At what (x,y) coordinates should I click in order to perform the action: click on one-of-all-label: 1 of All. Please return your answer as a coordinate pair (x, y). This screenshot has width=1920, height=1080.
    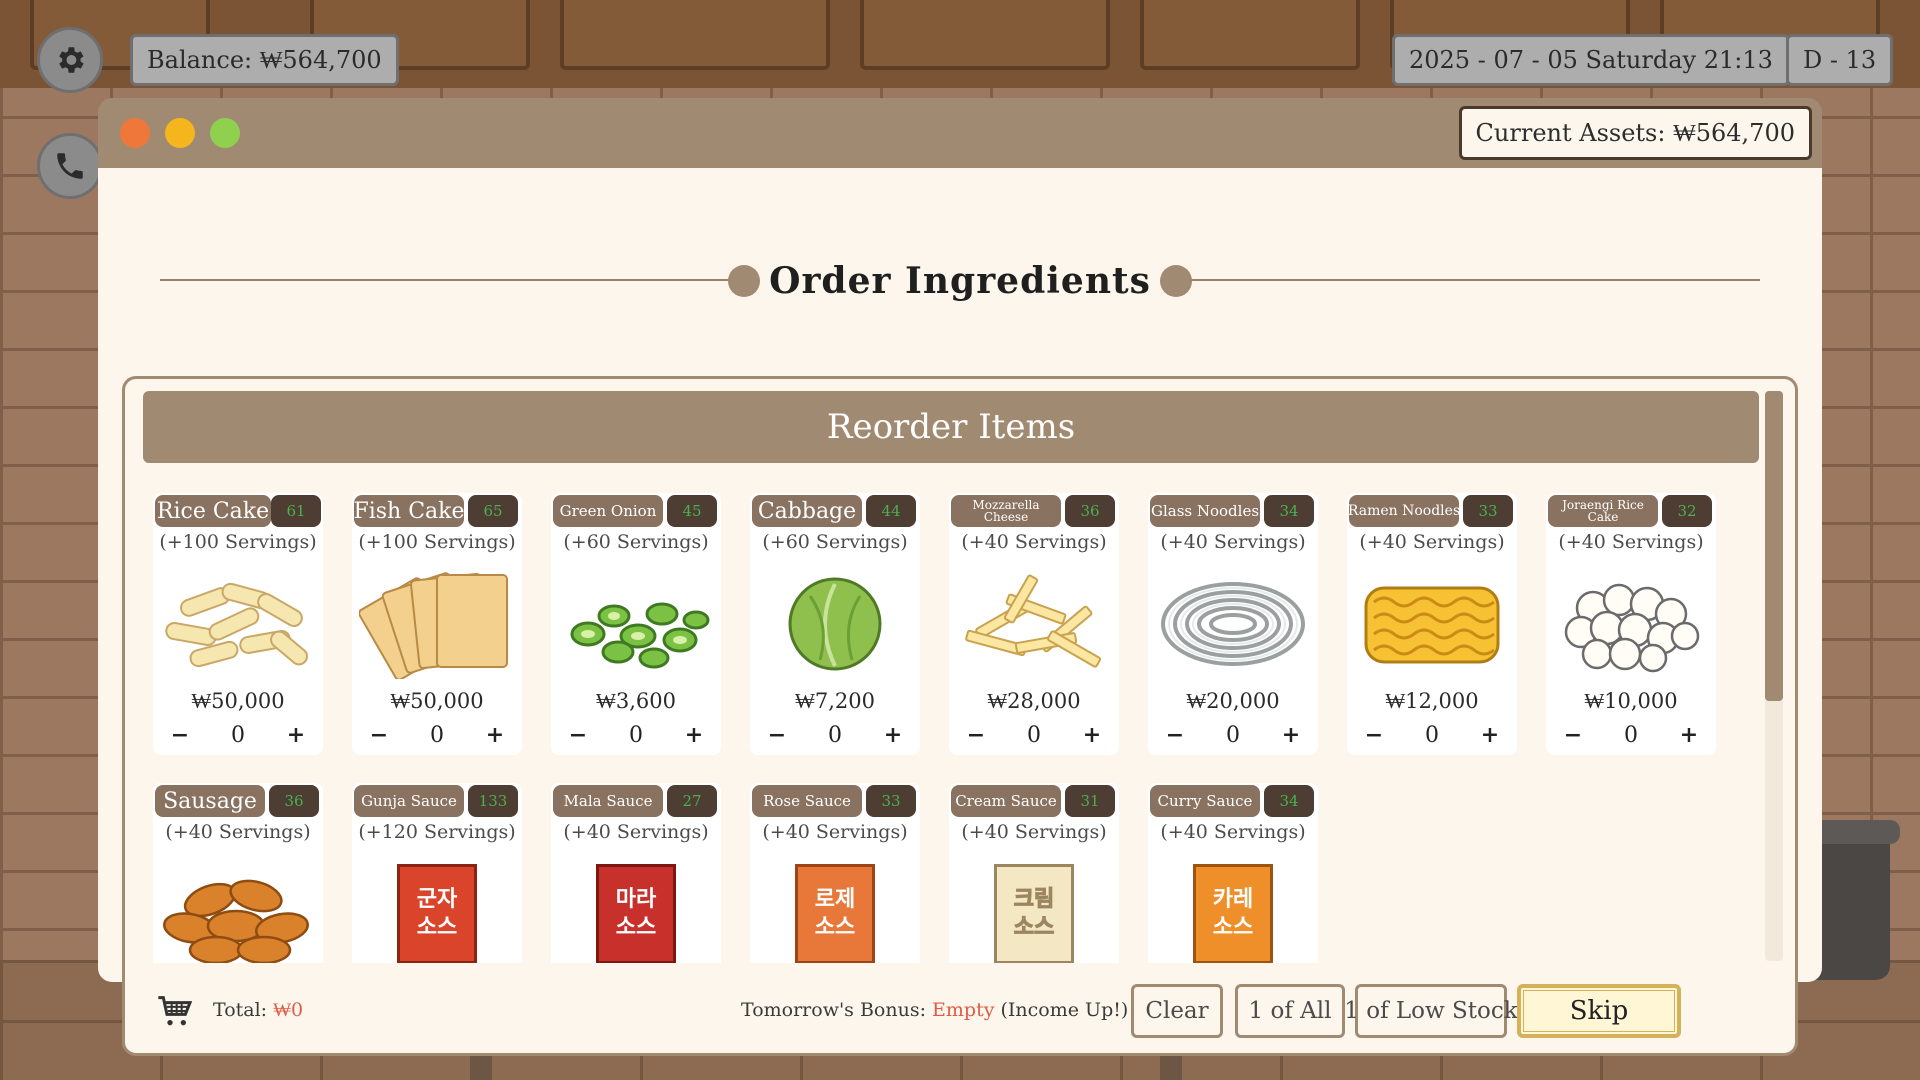
    Looking at the image, I should click on (1290, 1011).